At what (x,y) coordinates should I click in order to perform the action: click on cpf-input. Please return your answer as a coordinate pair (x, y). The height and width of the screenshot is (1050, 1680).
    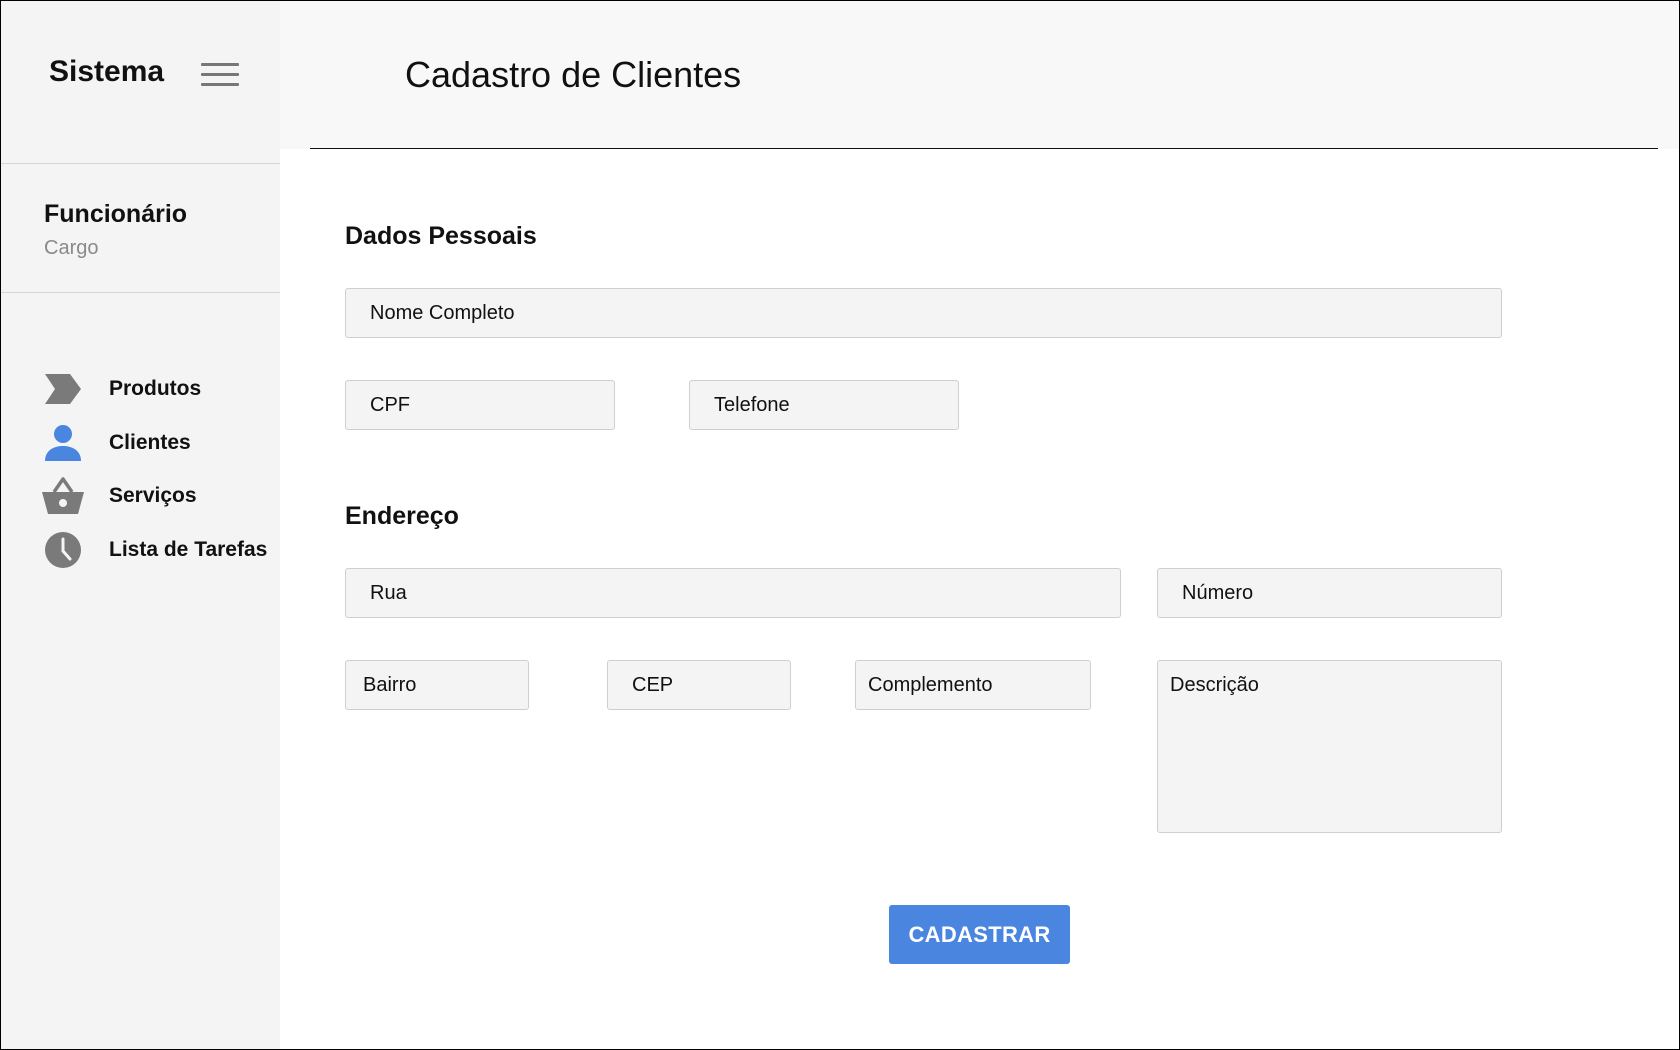
    Looking at the image, I should click on (480, 405).